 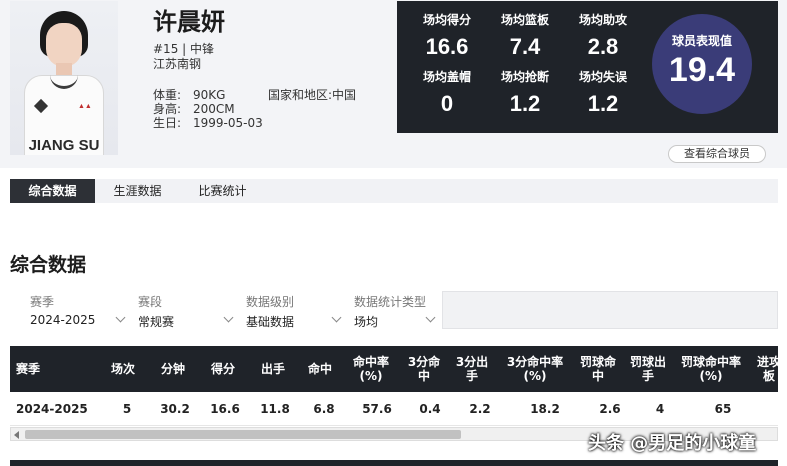 What do you see at coordinates (424, 369) in the screenshot?
I see `table-header-cell: 3分命 中` at bounding box center [424, 369].